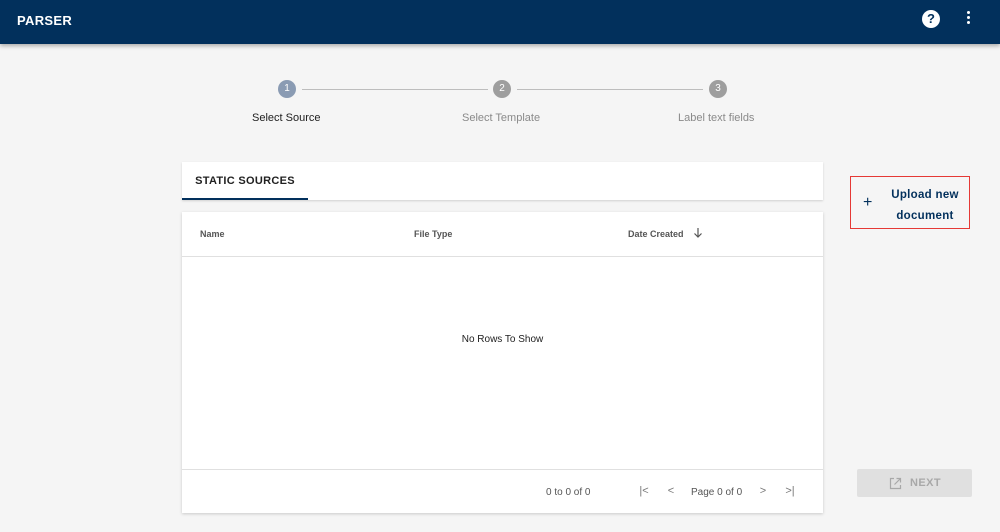 Image resolution: width=1000 pixels, height=532 pixels. Describe the element at coordinates (763, 491) in the screenshot. I see `next-page-icon: >` at that location.